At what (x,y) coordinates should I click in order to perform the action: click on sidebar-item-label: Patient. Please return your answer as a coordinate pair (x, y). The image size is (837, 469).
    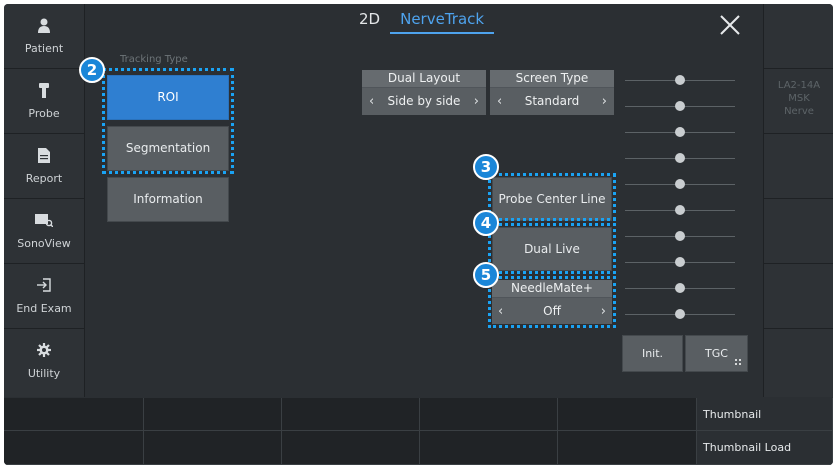
    Looking at the image, I should click on (44, 48).